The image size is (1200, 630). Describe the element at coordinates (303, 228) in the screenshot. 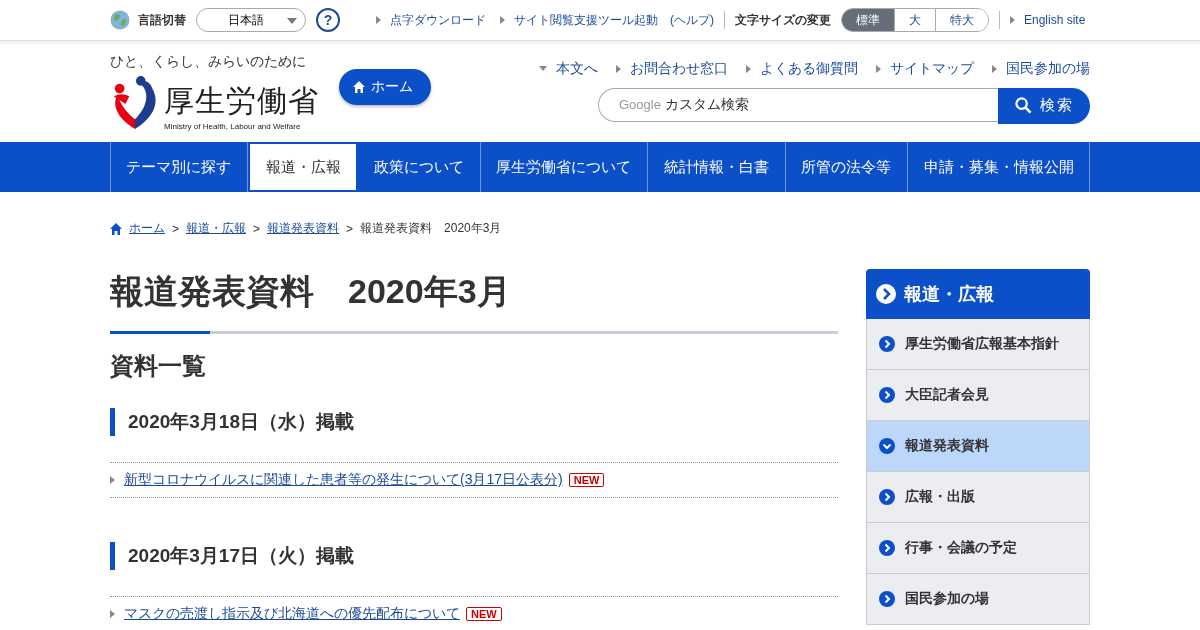

I see `breadcrumb-link: 報道発表資料` at that location.